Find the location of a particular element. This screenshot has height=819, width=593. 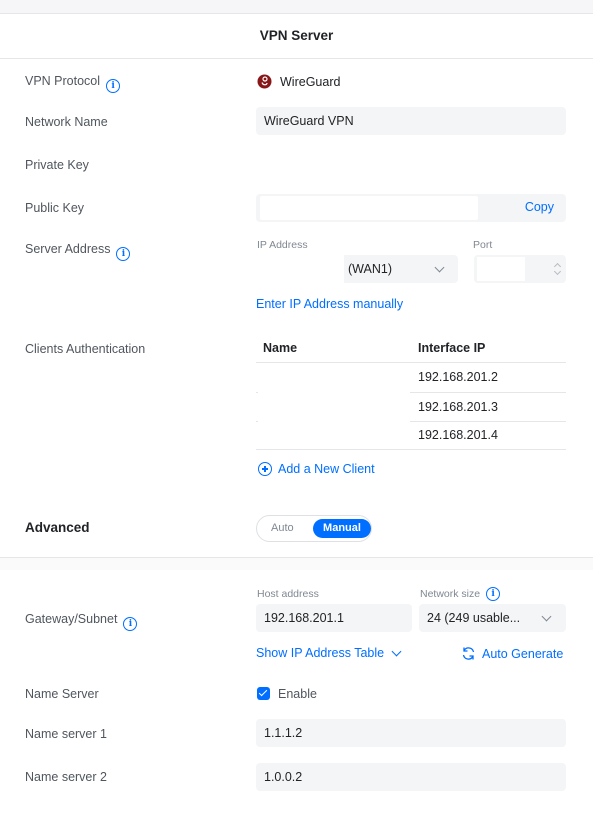

public-key-value is located at coordinates (369, 208).